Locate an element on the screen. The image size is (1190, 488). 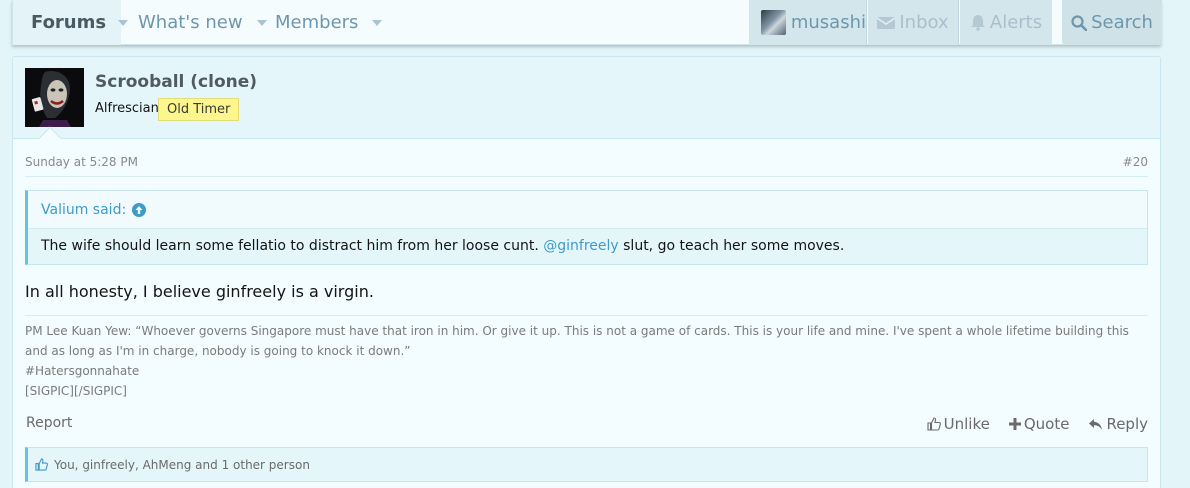
user-avatar-icon is located at coordinates (773, 22).